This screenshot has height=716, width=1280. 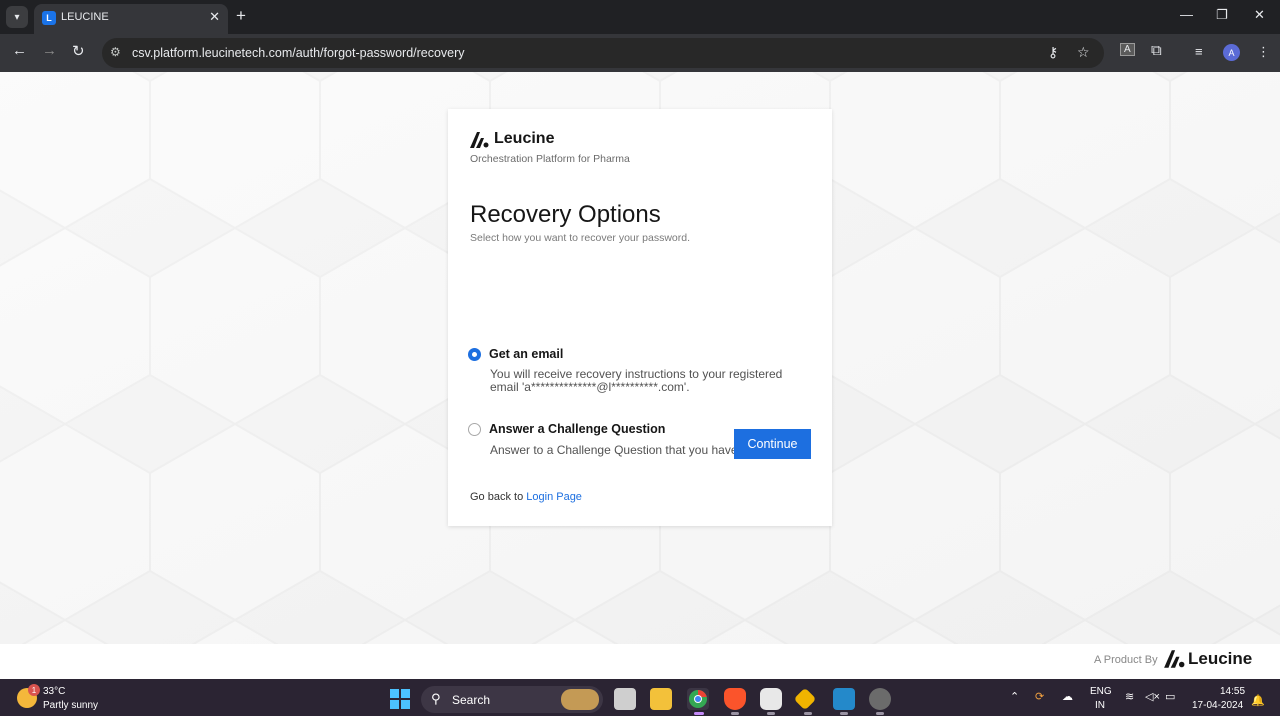 I want to click on brave-indicator, so click(x=735, y=713).